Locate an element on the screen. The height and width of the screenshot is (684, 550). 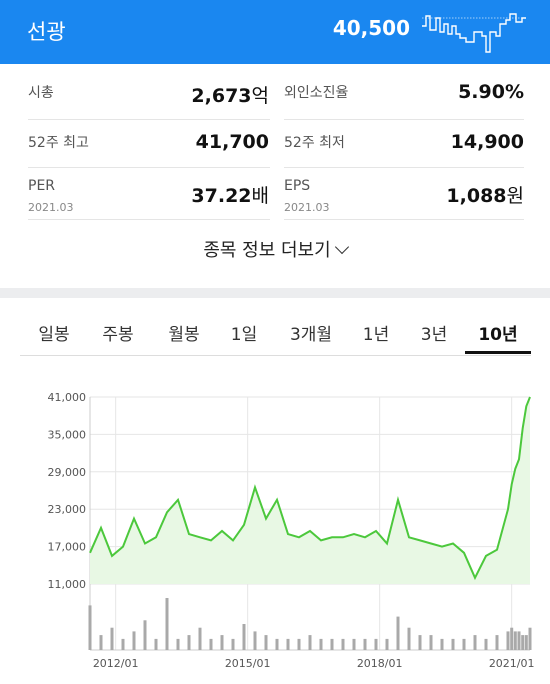
per-unit: 배 is located at coordinates (260, 196).